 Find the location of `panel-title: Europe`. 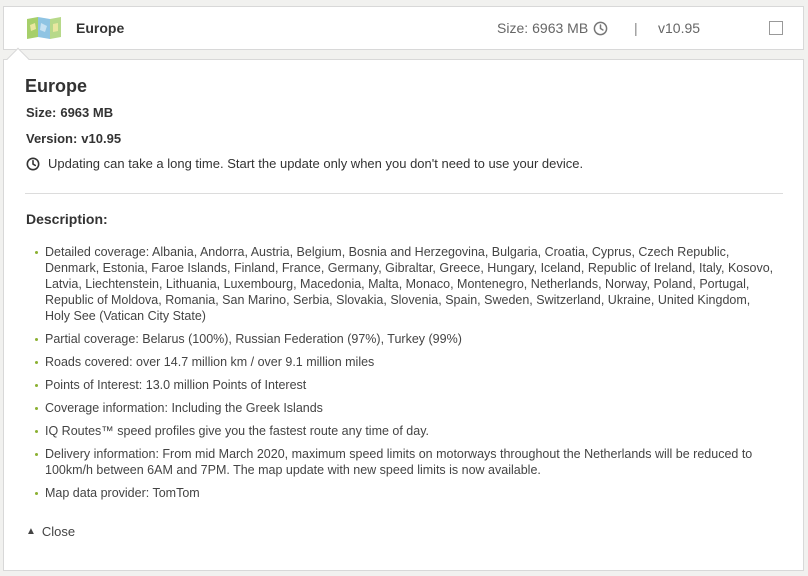

panel-title: Europe is located at coordinates (56, 86).